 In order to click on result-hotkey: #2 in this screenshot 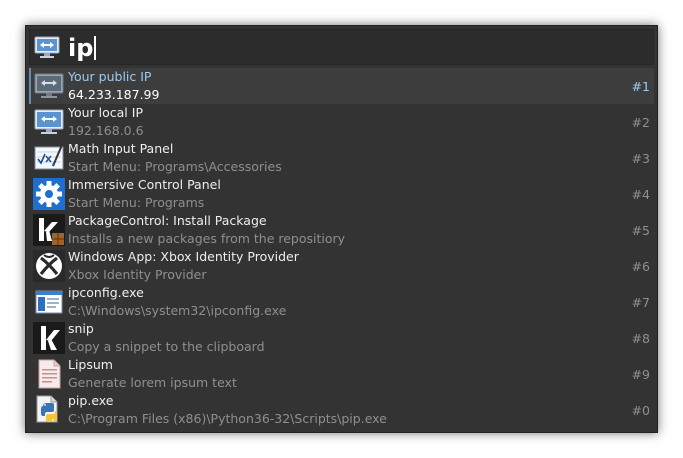, I will do `click(640, 122)`.